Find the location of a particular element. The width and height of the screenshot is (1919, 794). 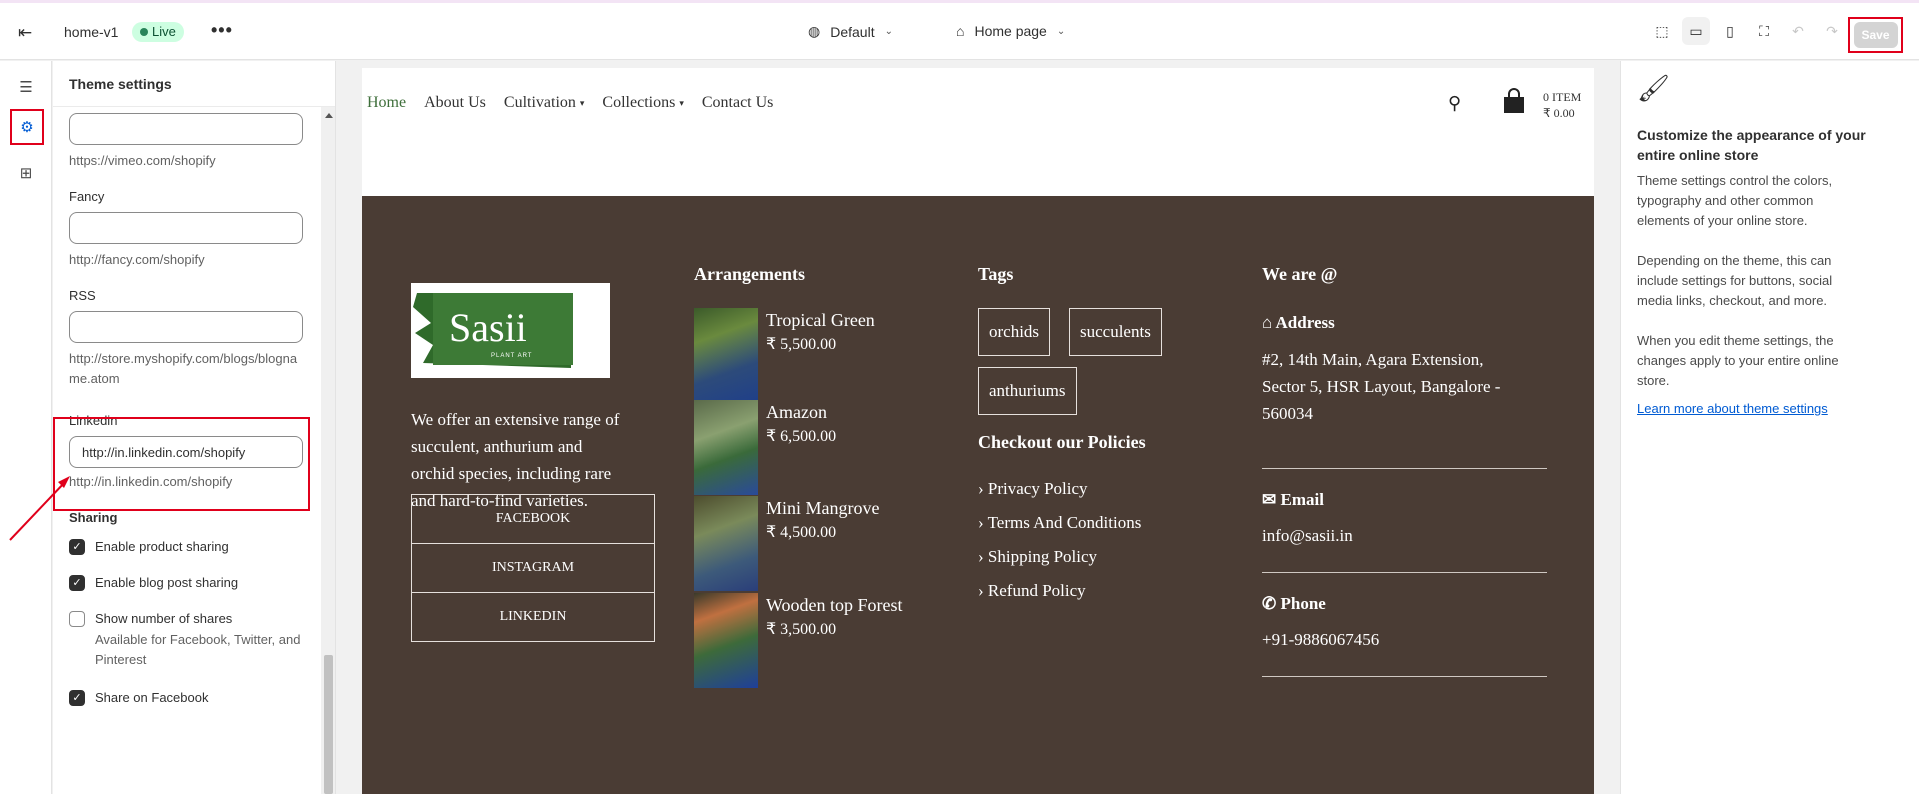

exit-icon: ⇤ is located at coordinates (28, 33).